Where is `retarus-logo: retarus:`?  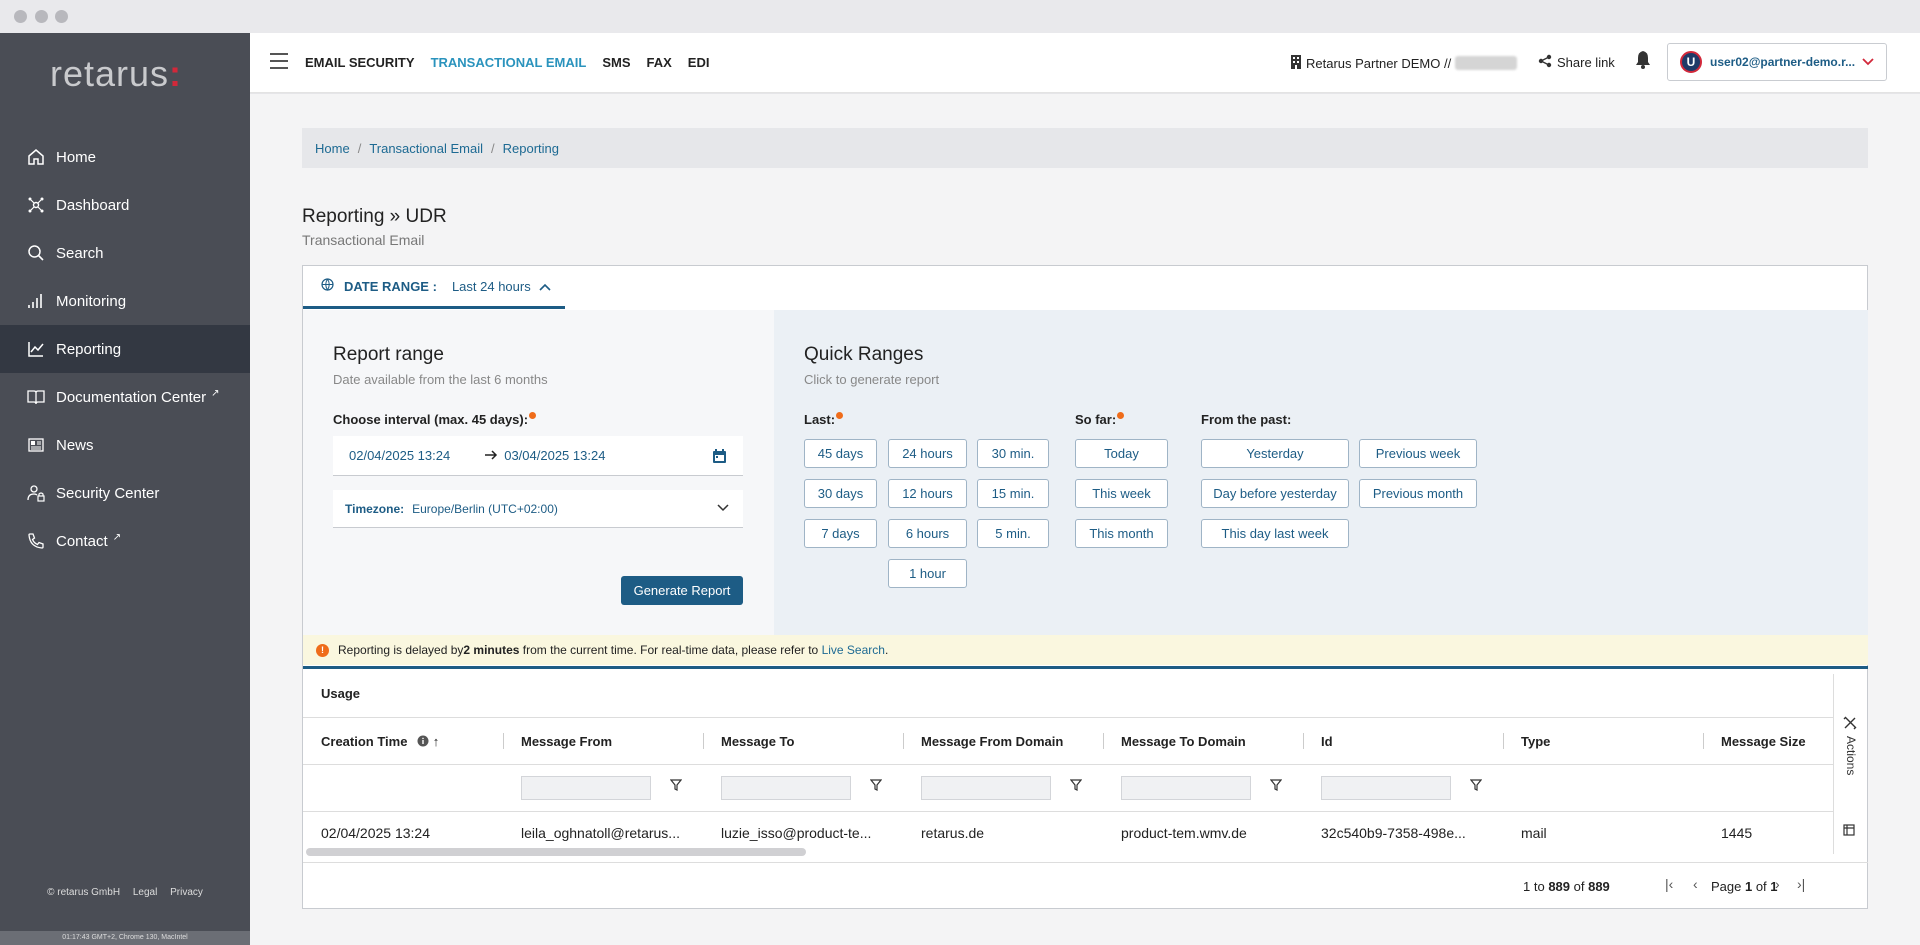 retarus-logo: retarus: is located at coordinates (116, 74).